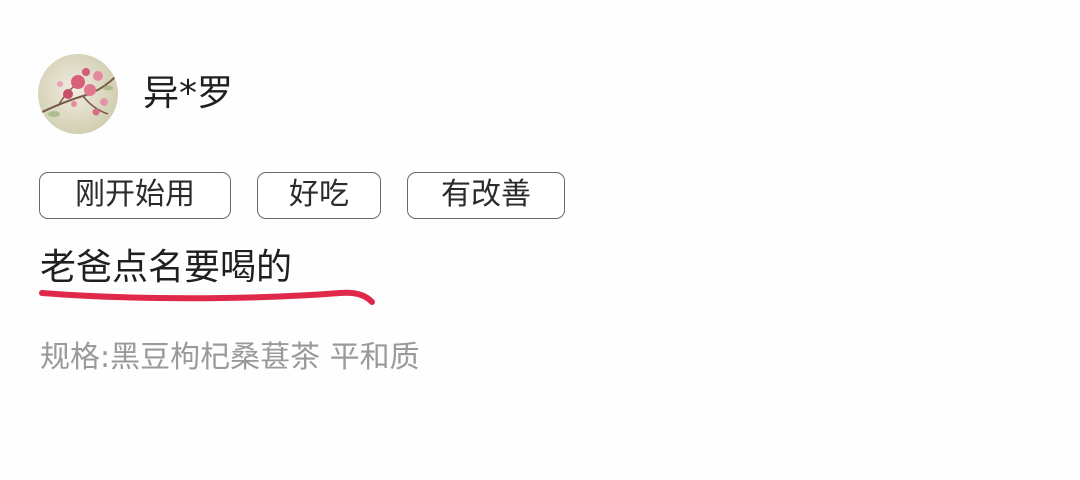 This screenshot has height=480, width=1080. Describe the element at coordinates (78, 94) in the screenshot. I see `avatar` at that location.